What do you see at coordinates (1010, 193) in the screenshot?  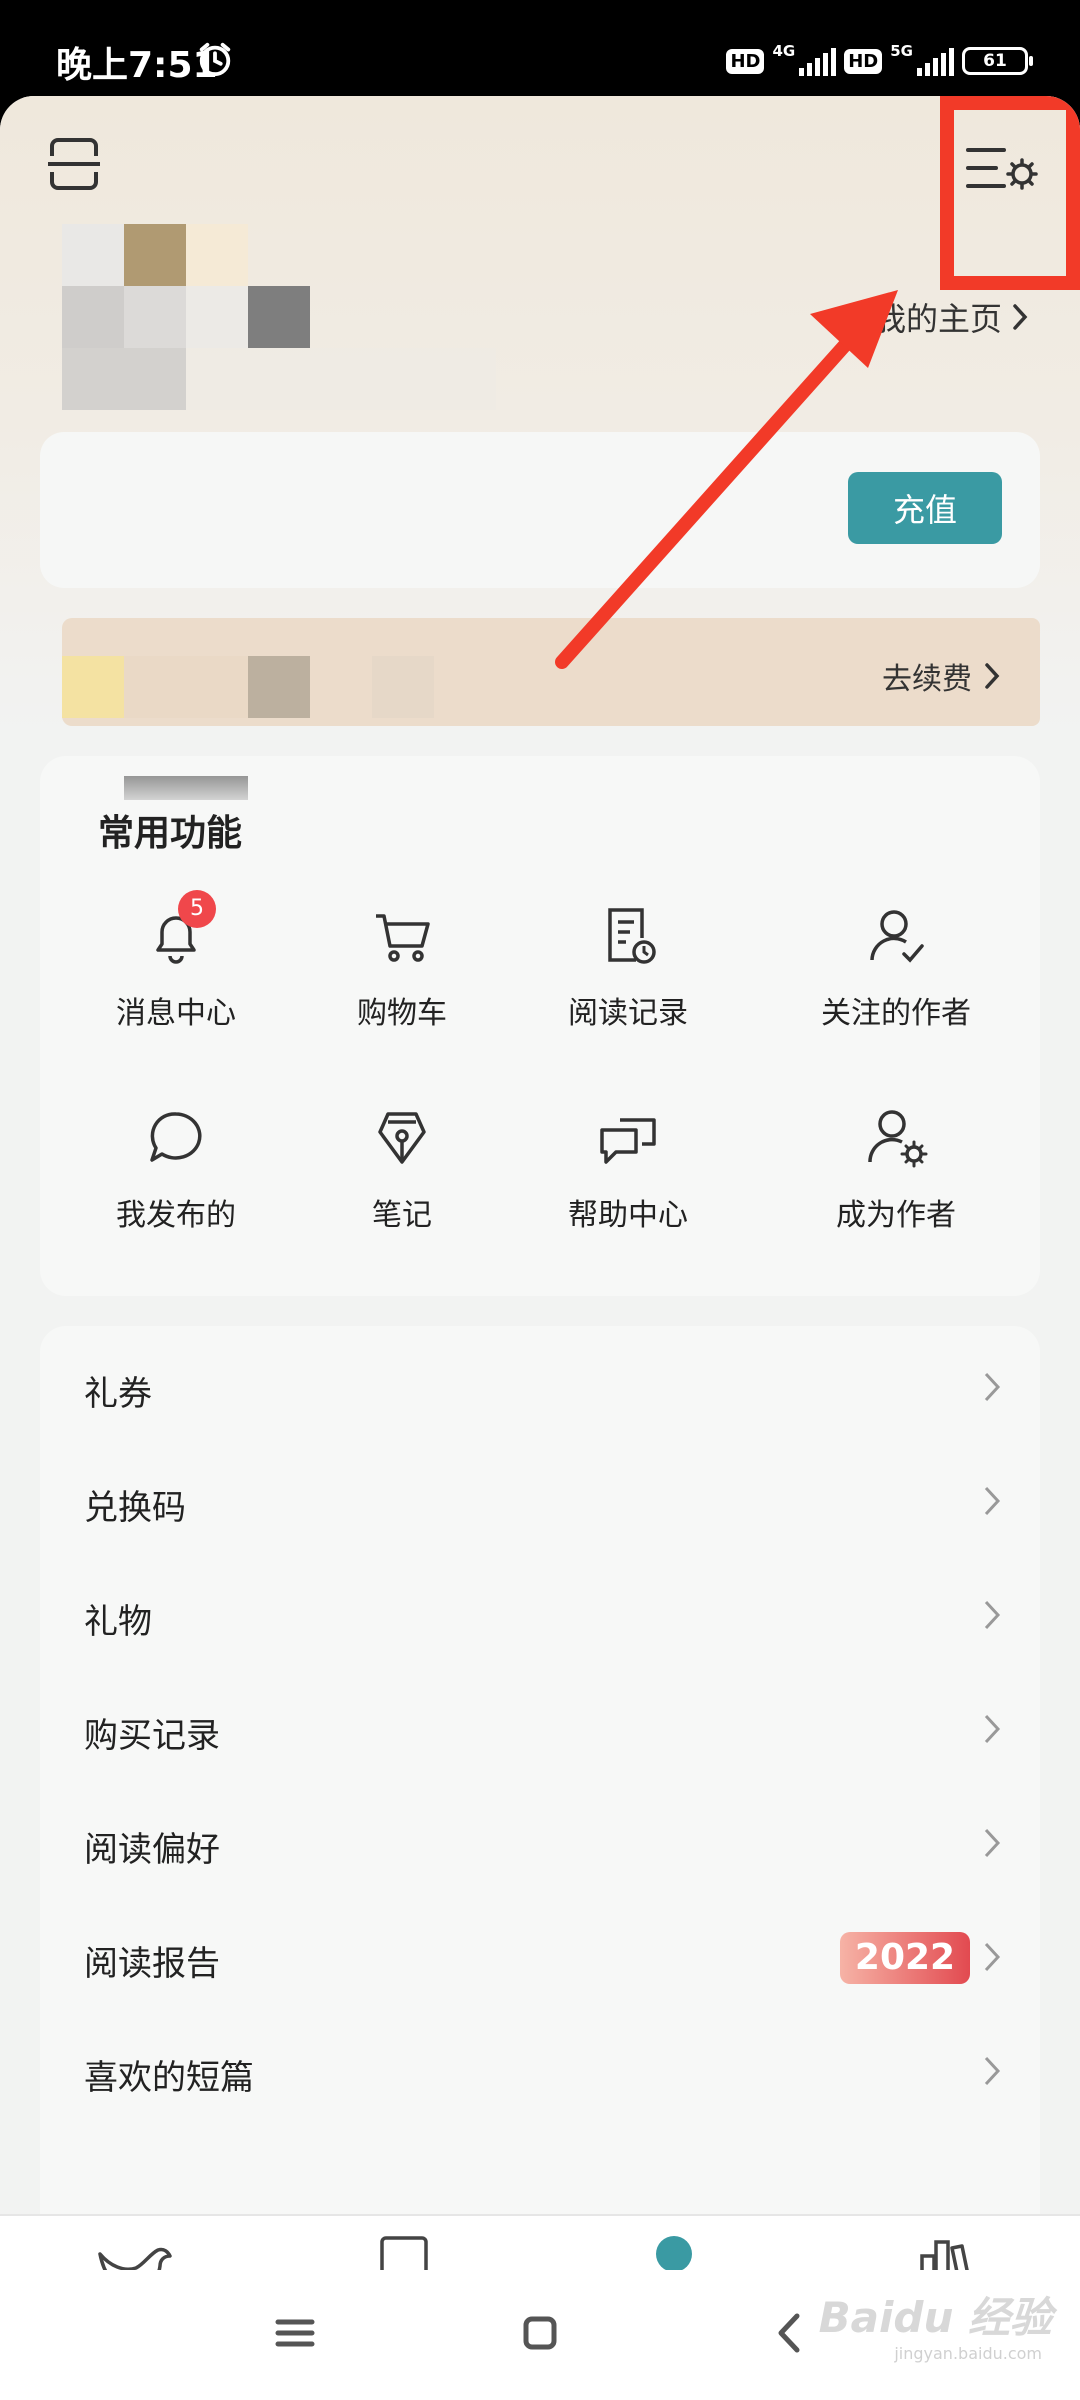 I see `highlight-box` at bounding box center [1010, 193].